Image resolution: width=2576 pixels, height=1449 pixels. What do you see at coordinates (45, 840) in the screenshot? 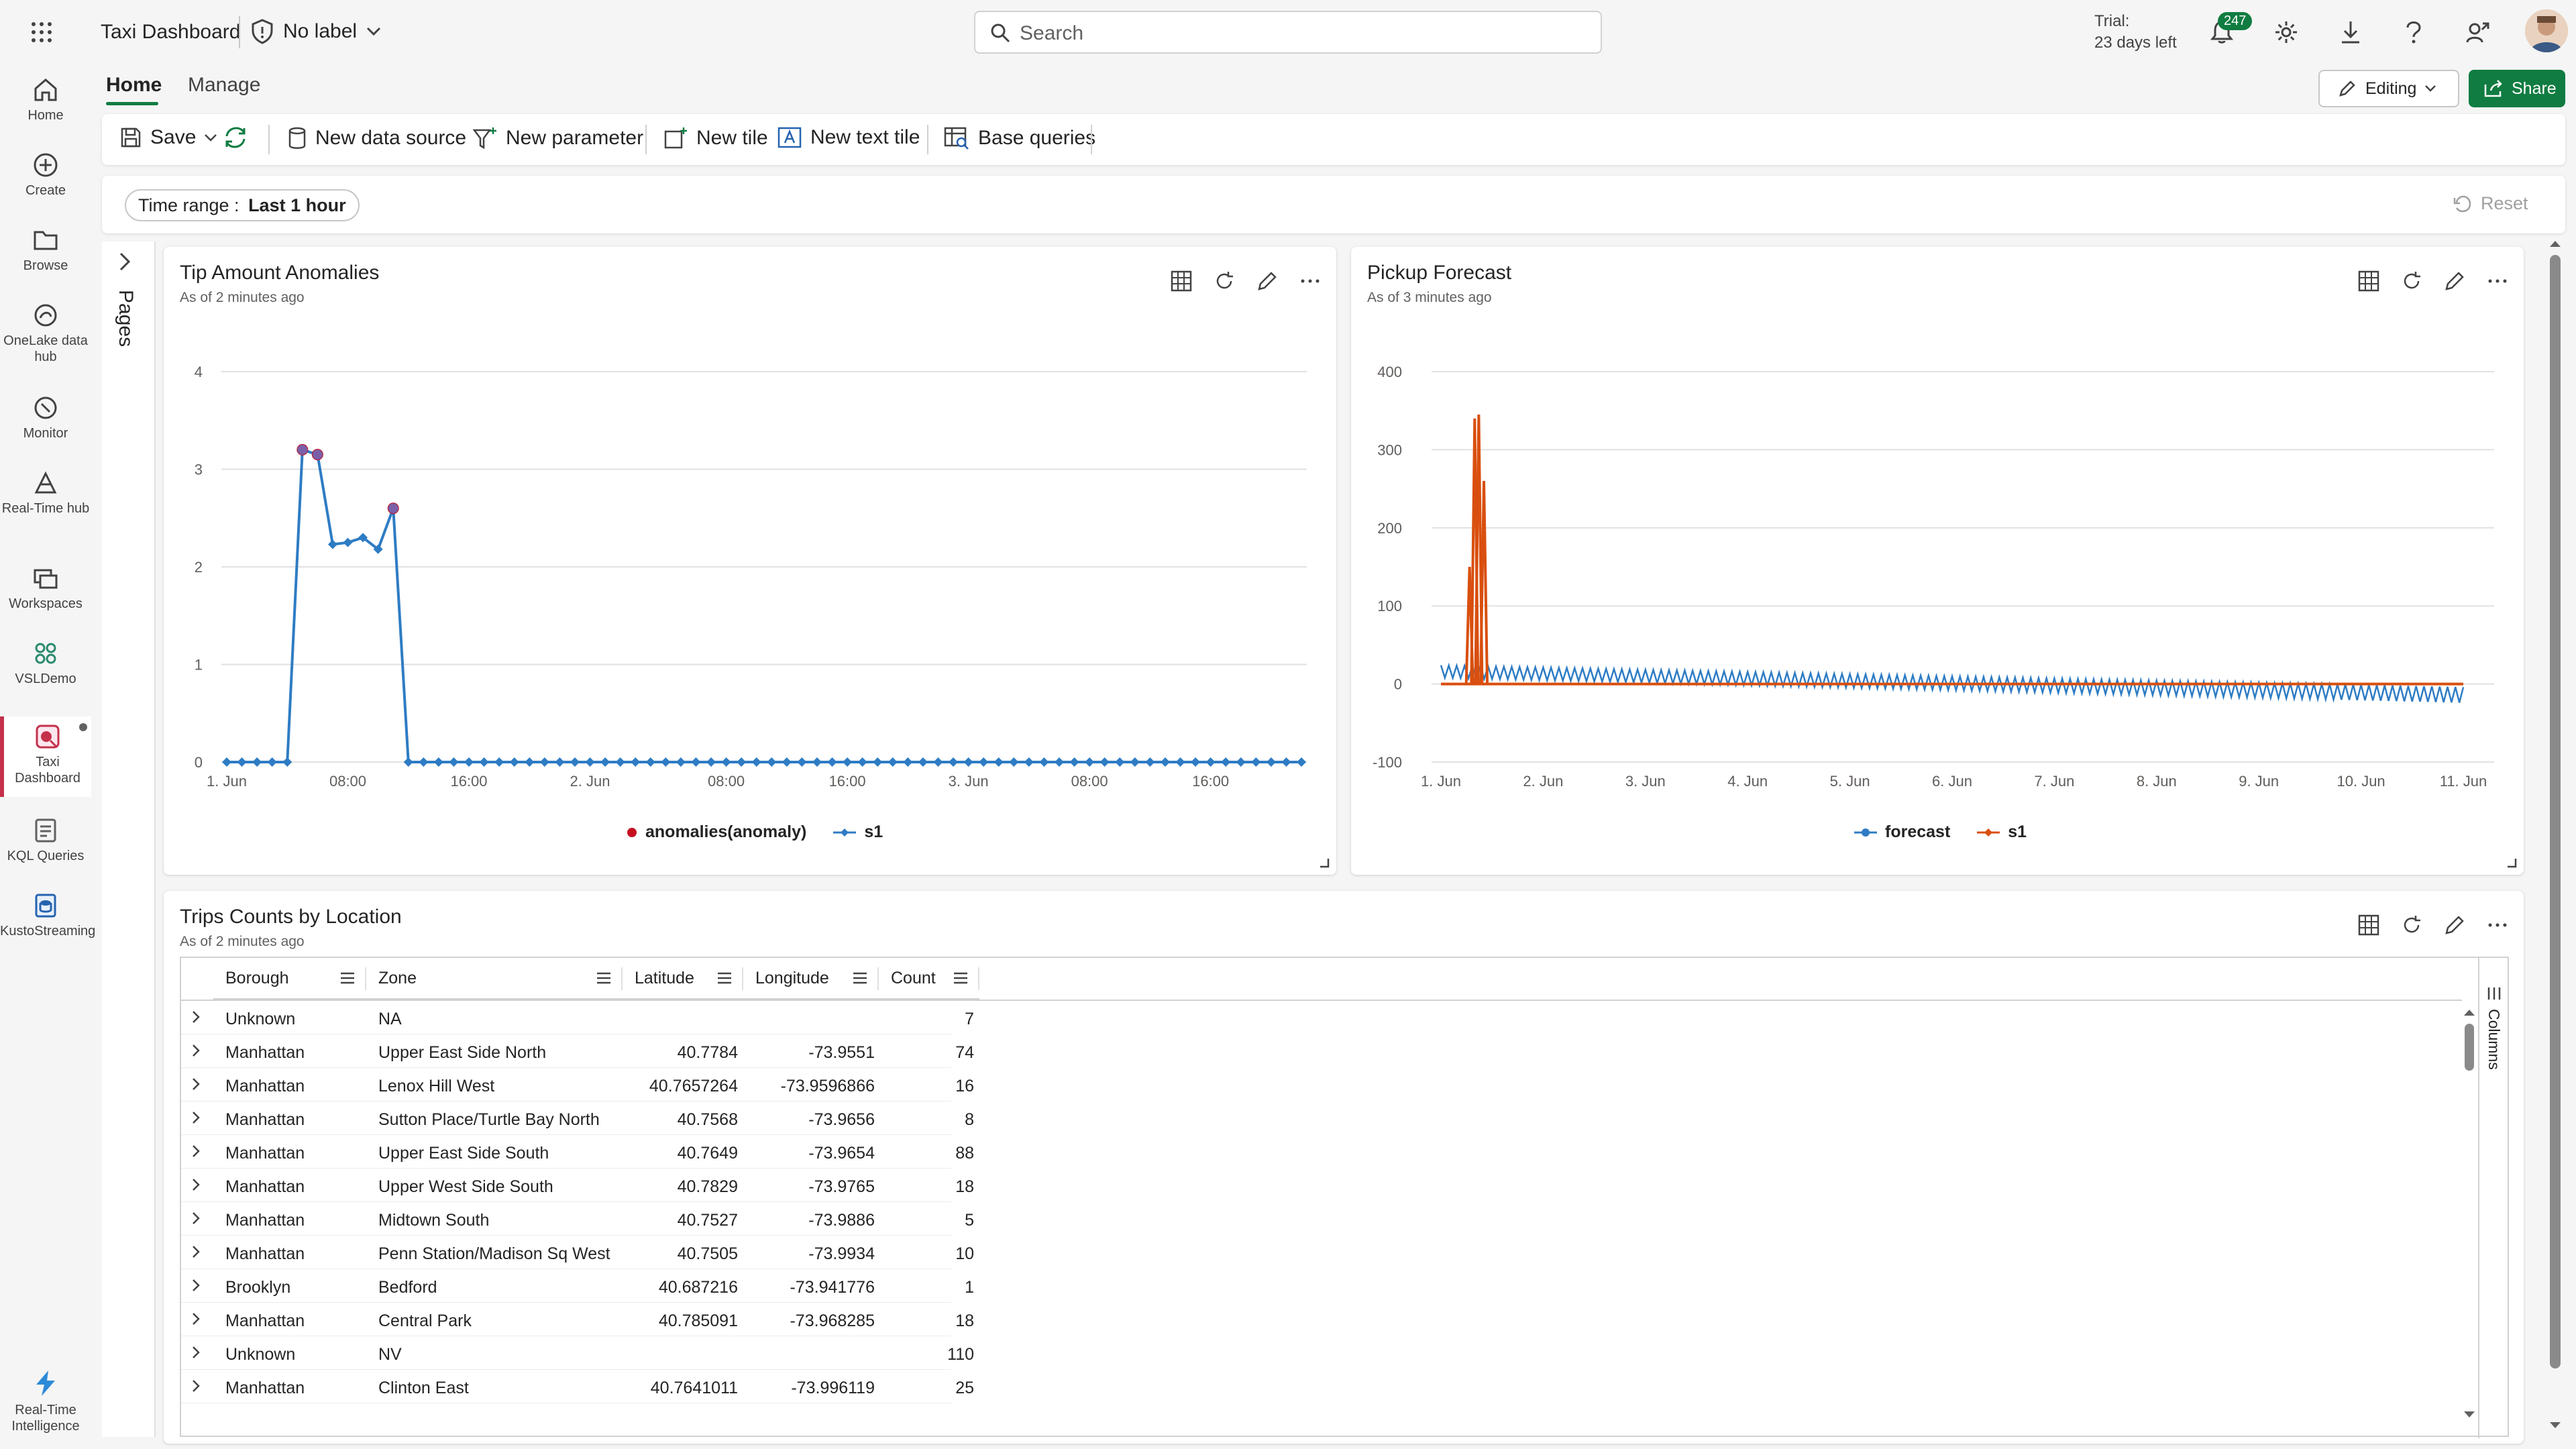
I see `rail-item-kql-queries: KQL Queries` at bounding box center [45, 840].